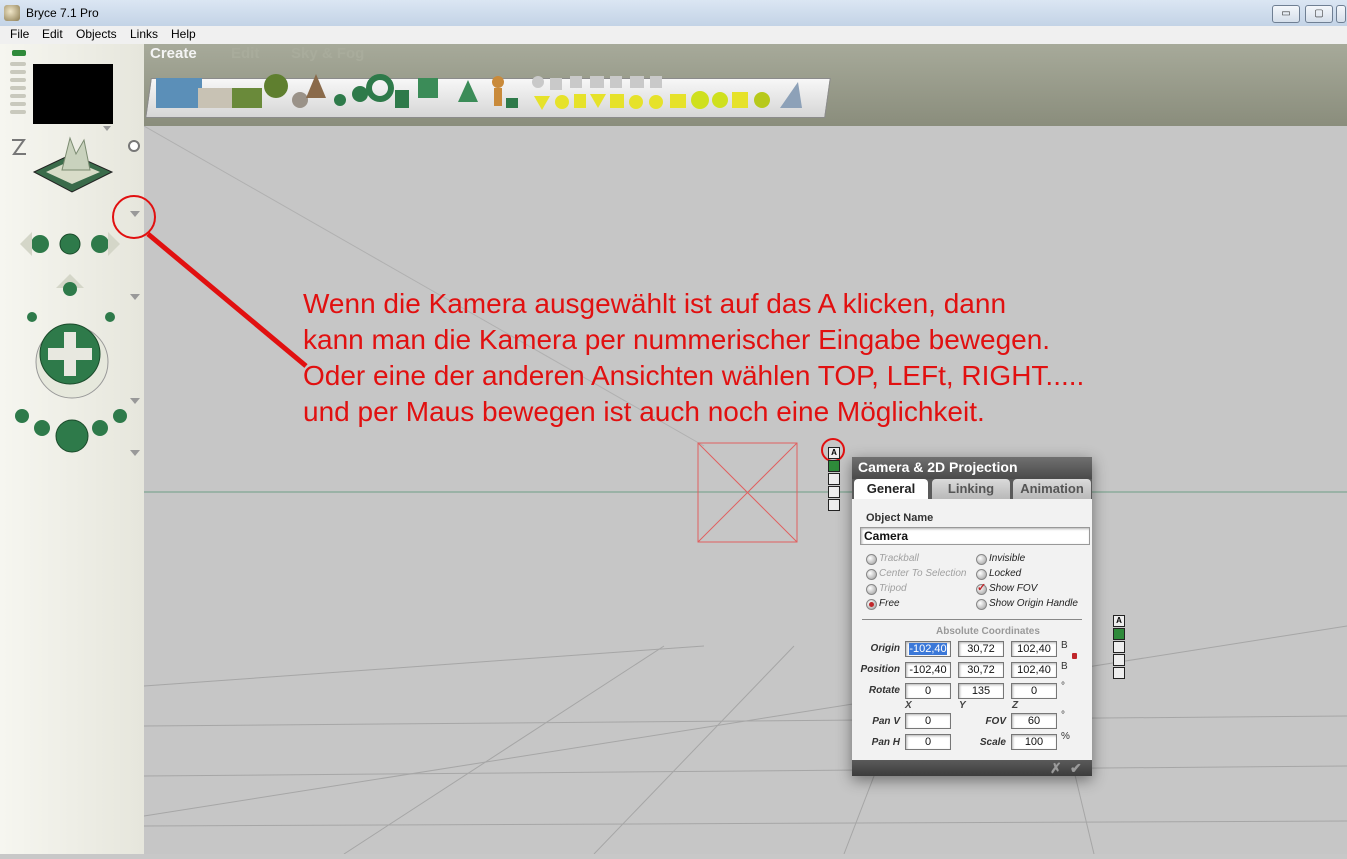 The width and height of the screenshot is (1347, 859). I want to click on trackball-radio, so click(871, 559).